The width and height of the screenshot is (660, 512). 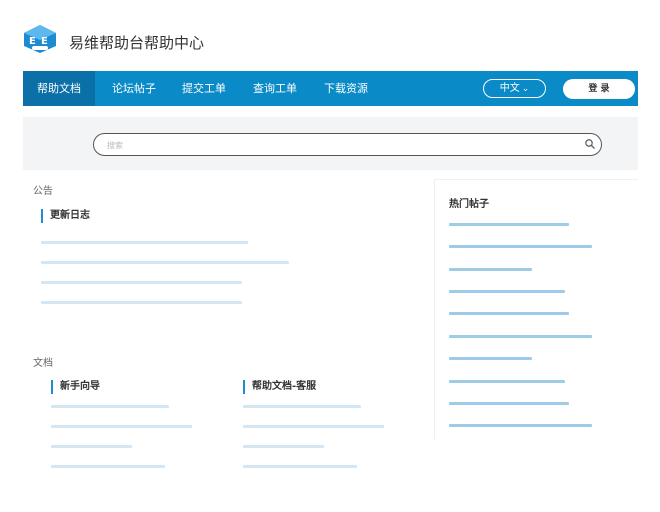 What do you see at coordinates (136, 42) in the screenshot?
I see `site-title: 易维帮助台帮助中心` at bounding box center [136, 42].